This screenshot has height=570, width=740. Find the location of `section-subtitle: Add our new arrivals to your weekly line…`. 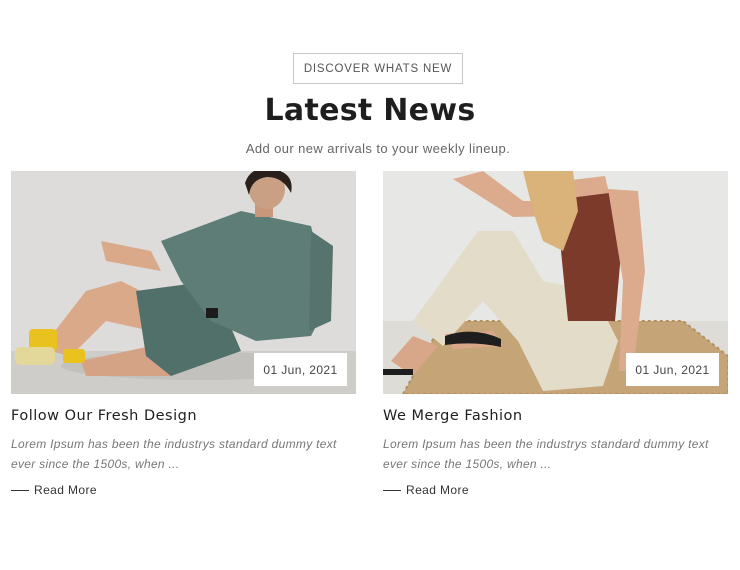

section-subtitle: Add our new arrivals to your weekly line… is located at coordinates (378, 148).